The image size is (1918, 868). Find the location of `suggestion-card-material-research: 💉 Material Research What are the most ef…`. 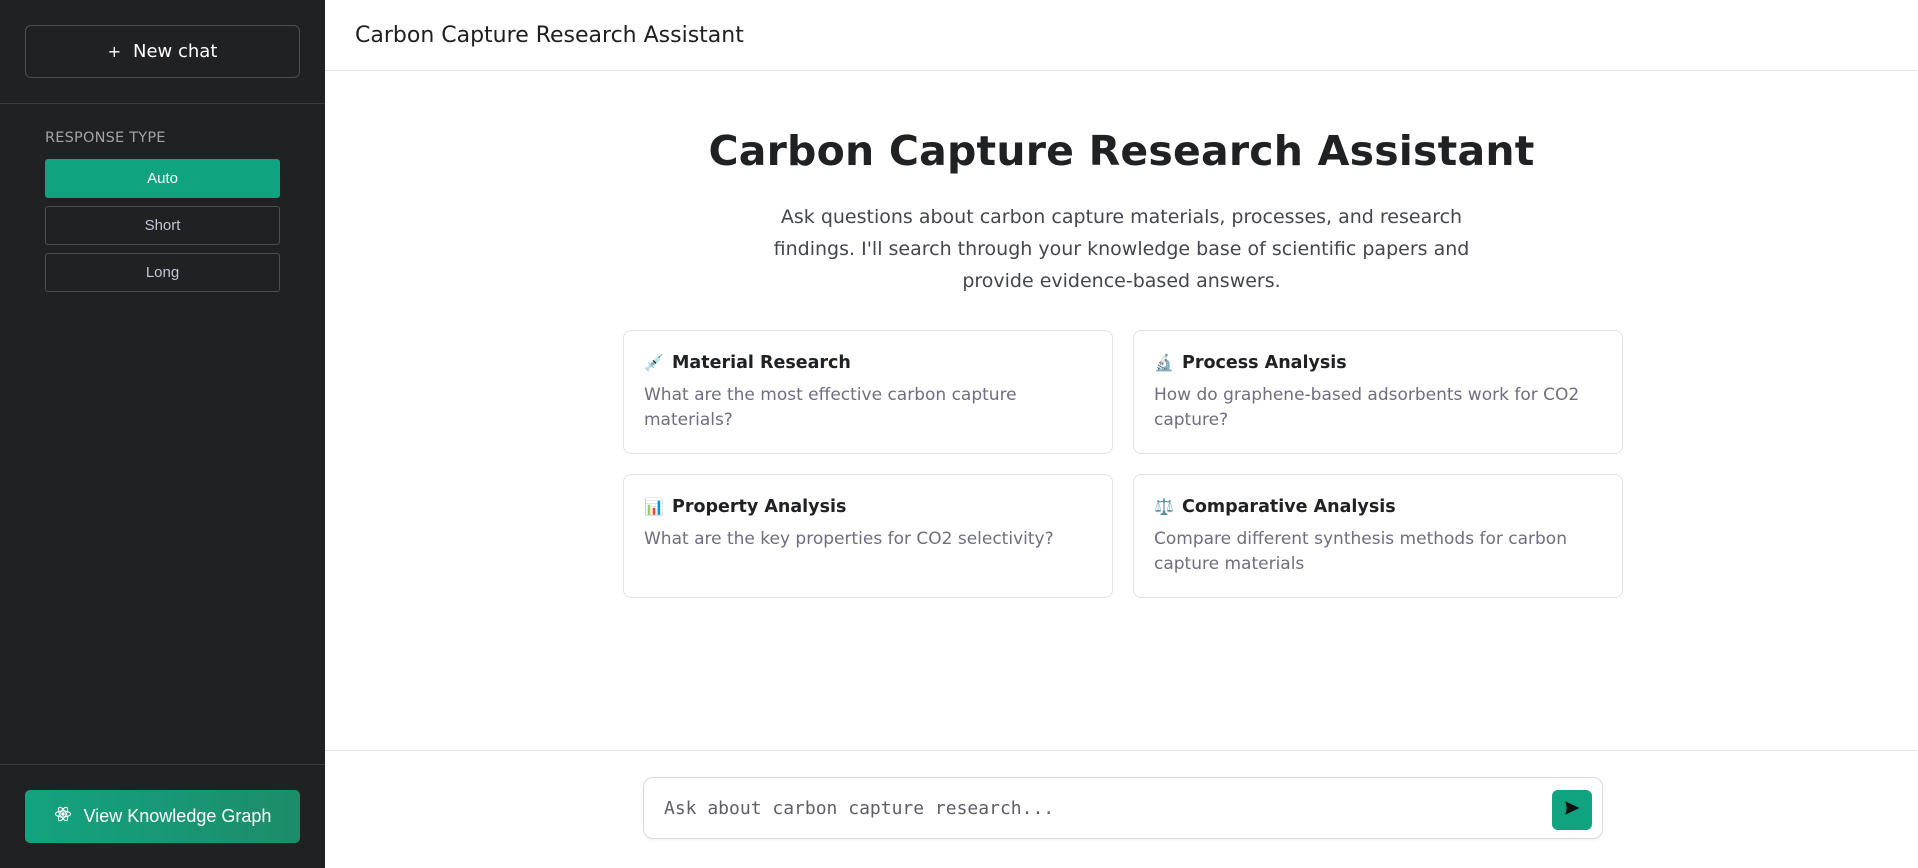

suggestion-card-material-research: 💉 Material Research What are the most ef… is located at coordinates (868, 392).